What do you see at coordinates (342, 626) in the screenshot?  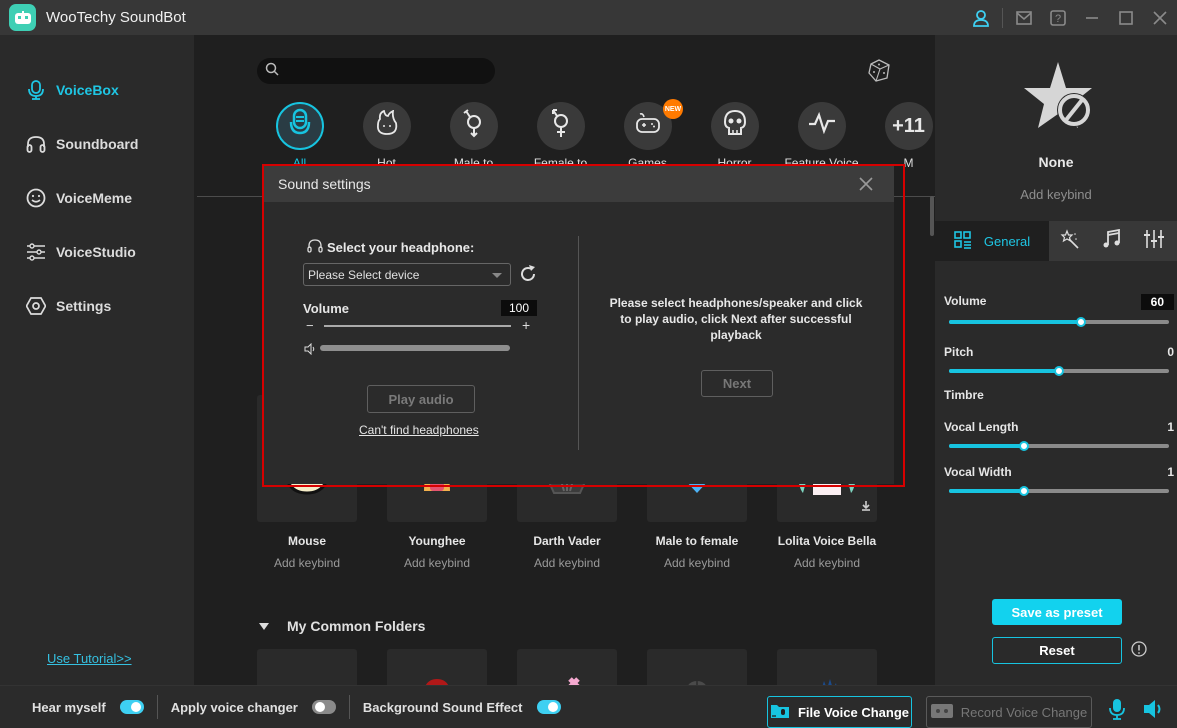 I see `common-folders-header: My Common Folders` at bounding box center [342, 626].